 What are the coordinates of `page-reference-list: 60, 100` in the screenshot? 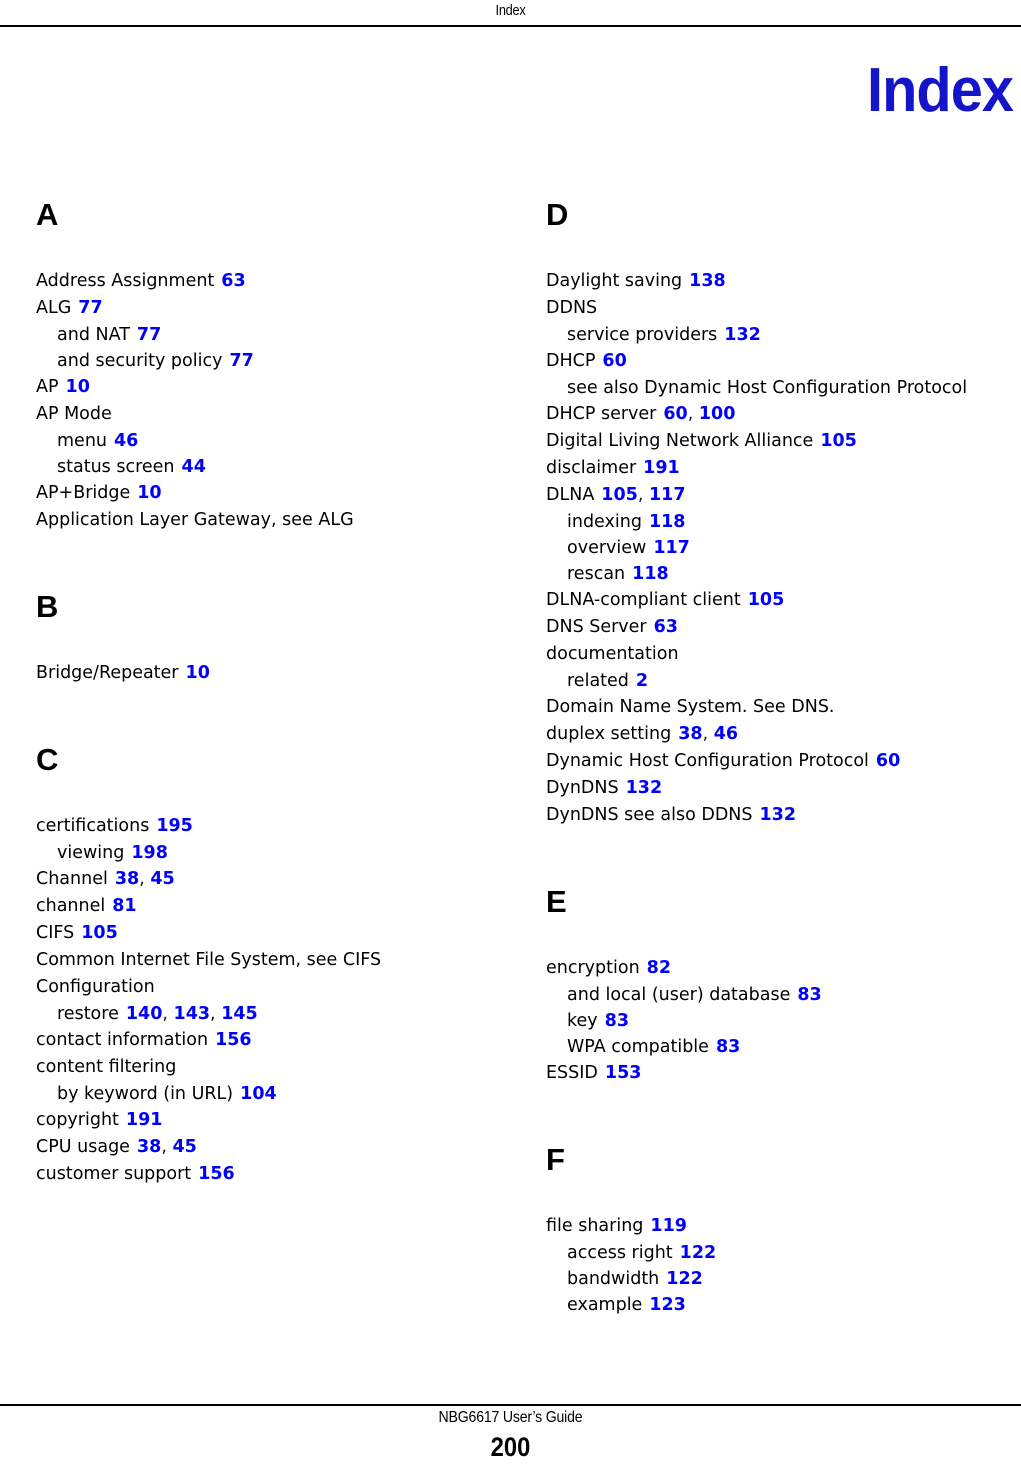 It's located at (699, 414).